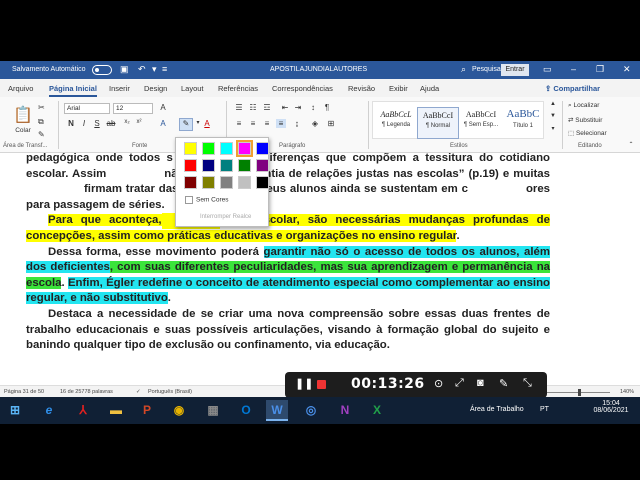 The height and width of the screenshot is (480, 640). What do you see at coordinates (573, 69) in the screenshot?
I see `minimize-icon: –` at bounding box center [573, 69].